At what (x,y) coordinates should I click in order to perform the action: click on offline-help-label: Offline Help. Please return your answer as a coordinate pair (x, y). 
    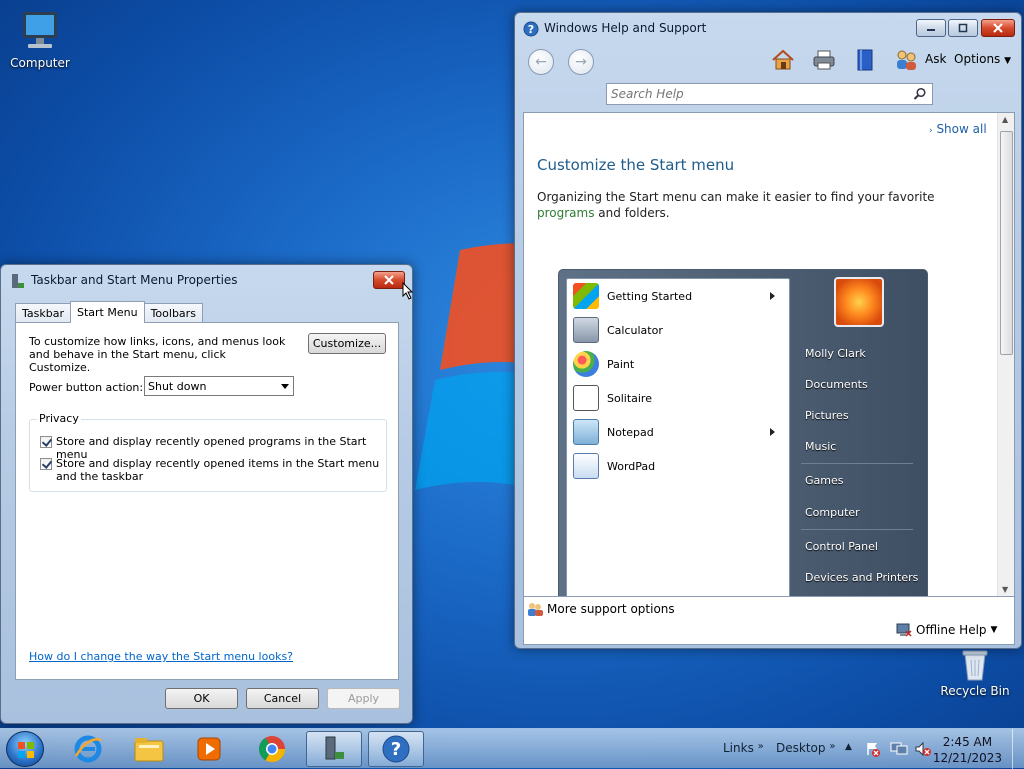
    Looking at the image, I should click on (951, 630).